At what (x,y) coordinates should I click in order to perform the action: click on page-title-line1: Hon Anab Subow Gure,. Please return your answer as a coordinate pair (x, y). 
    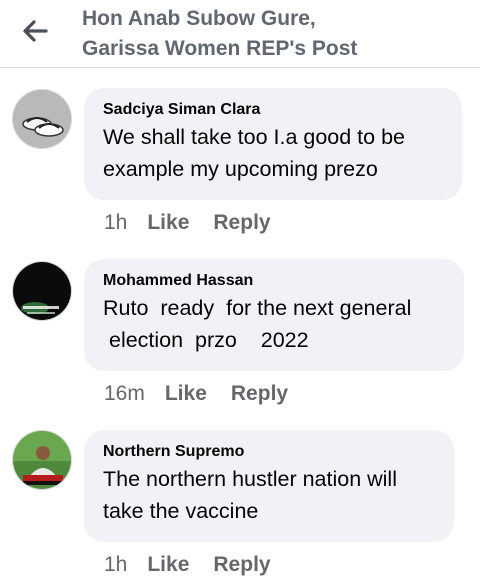
    Looking at the image, I should click on (199, 18).